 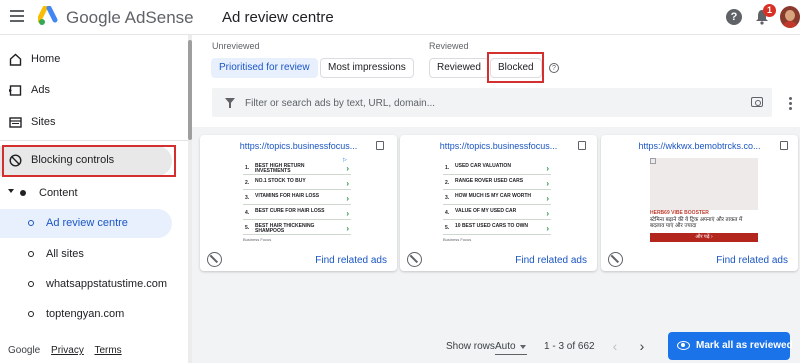 I want to click on sidebar-item-label: Sites, so click(x=43, y=122).